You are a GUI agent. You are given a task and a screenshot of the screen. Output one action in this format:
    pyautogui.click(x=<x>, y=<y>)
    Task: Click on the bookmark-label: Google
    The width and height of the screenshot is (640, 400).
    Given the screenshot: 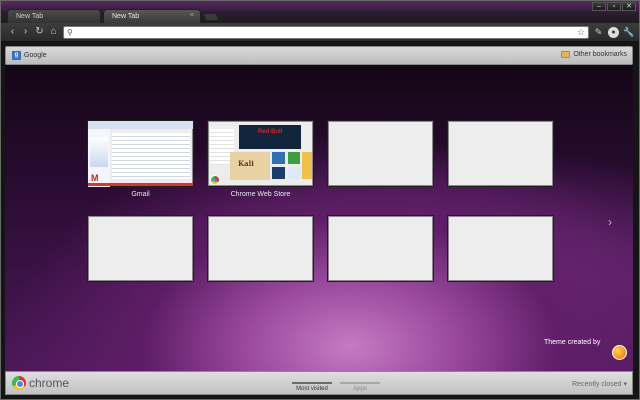 What is the action you would take?
    pyautogui.click(x=35, y=55)
    